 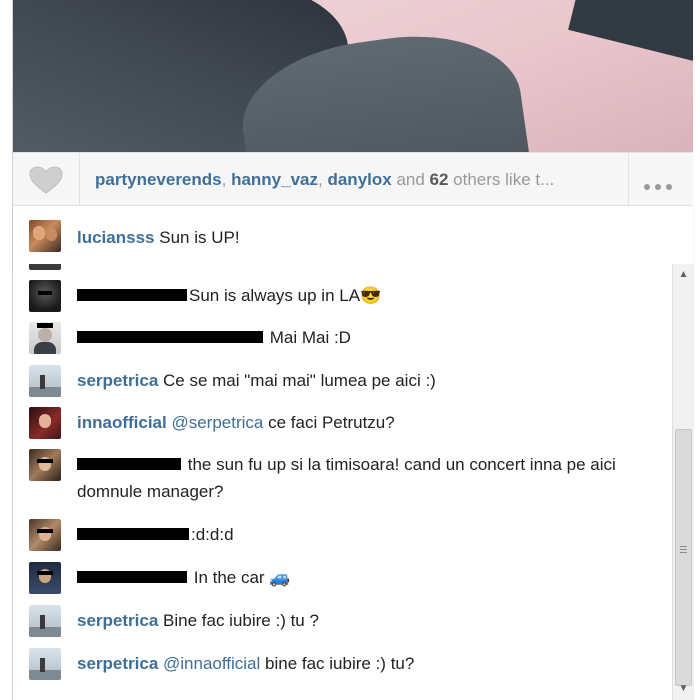 I want to click on comment-body: Mai Mai :D, so click(x=308, y=337).